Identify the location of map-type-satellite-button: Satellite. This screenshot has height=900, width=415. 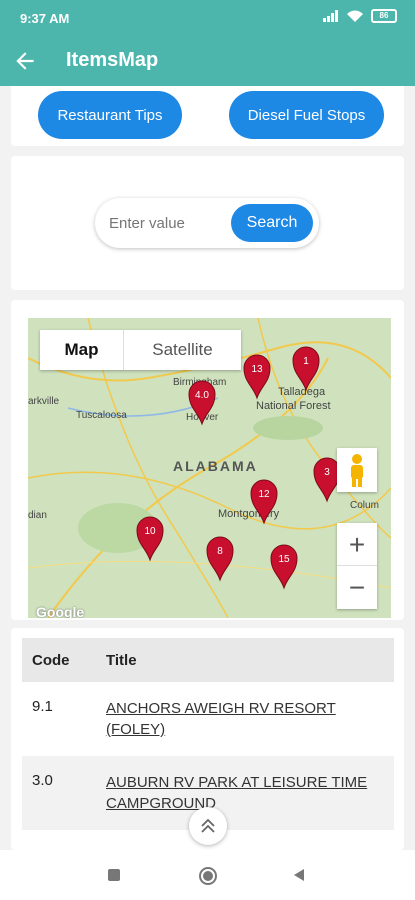
(182, 350).